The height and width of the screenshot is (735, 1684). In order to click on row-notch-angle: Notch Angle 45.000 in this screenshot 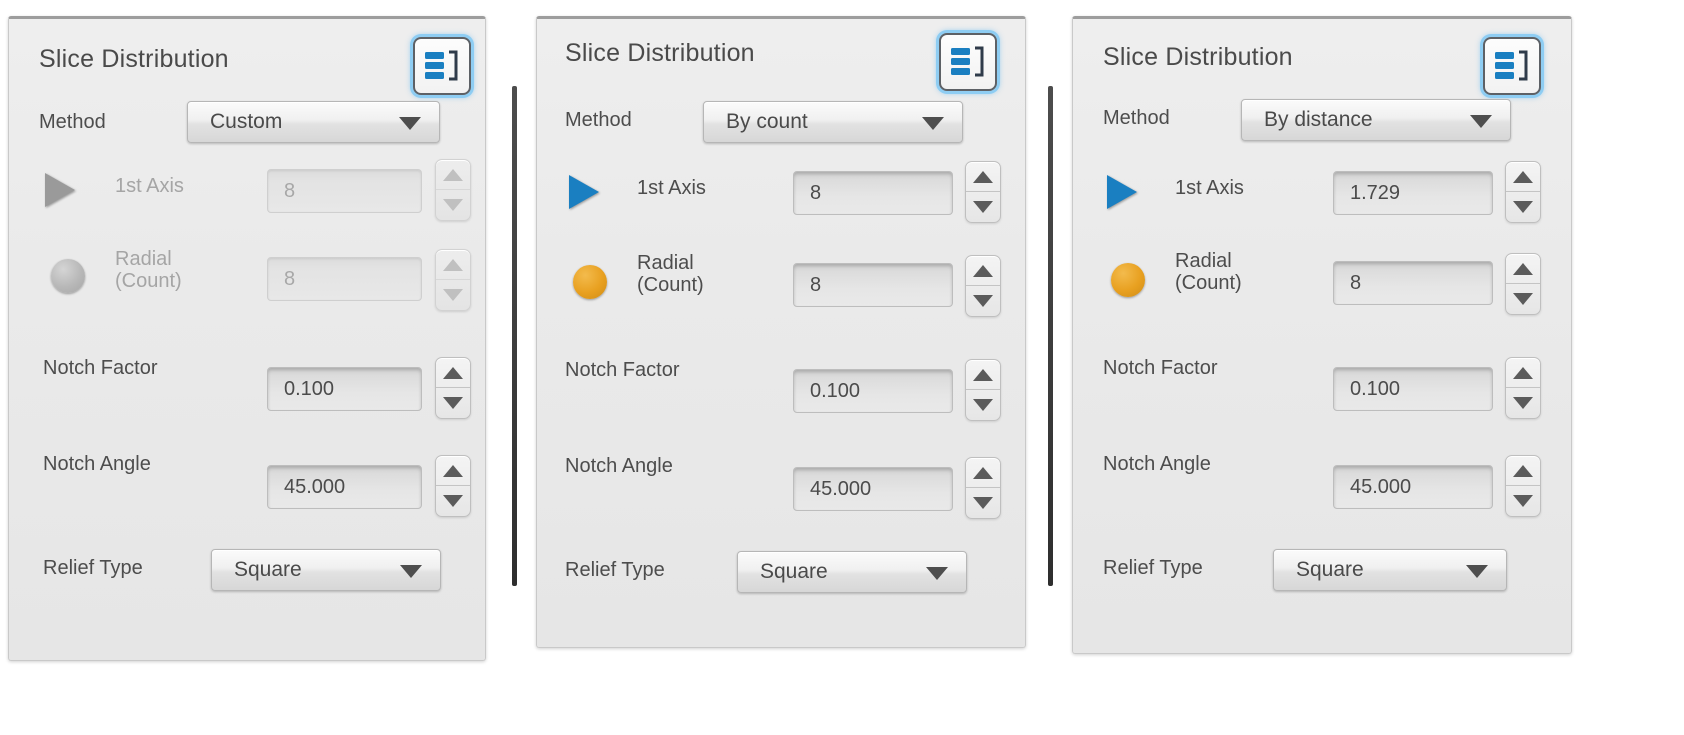, I will do `click(247, 483)`.